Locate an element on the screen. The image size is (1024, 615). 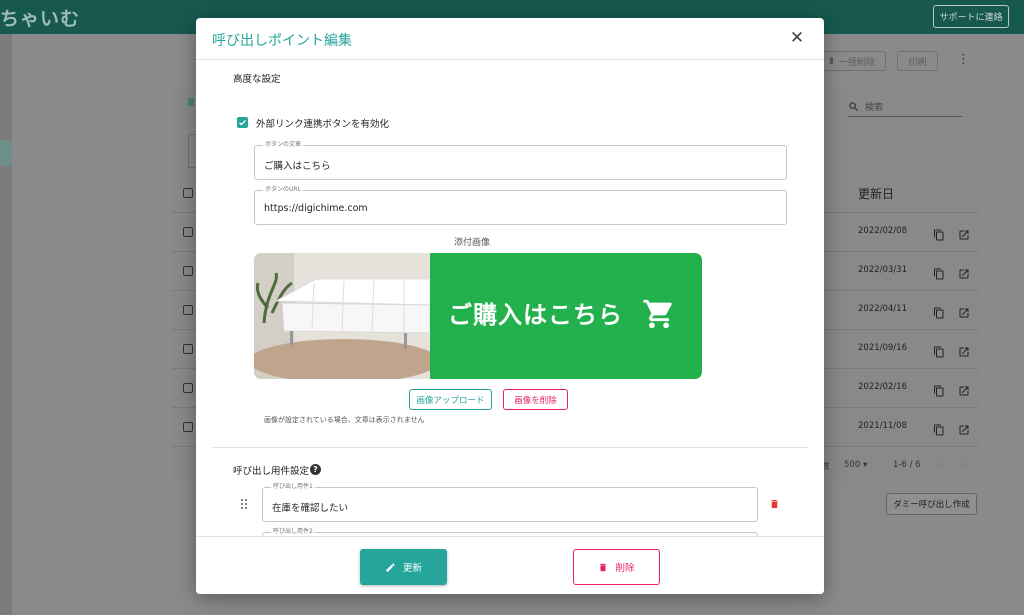
print-button: 印刷 is located at coordinates (917, 61).